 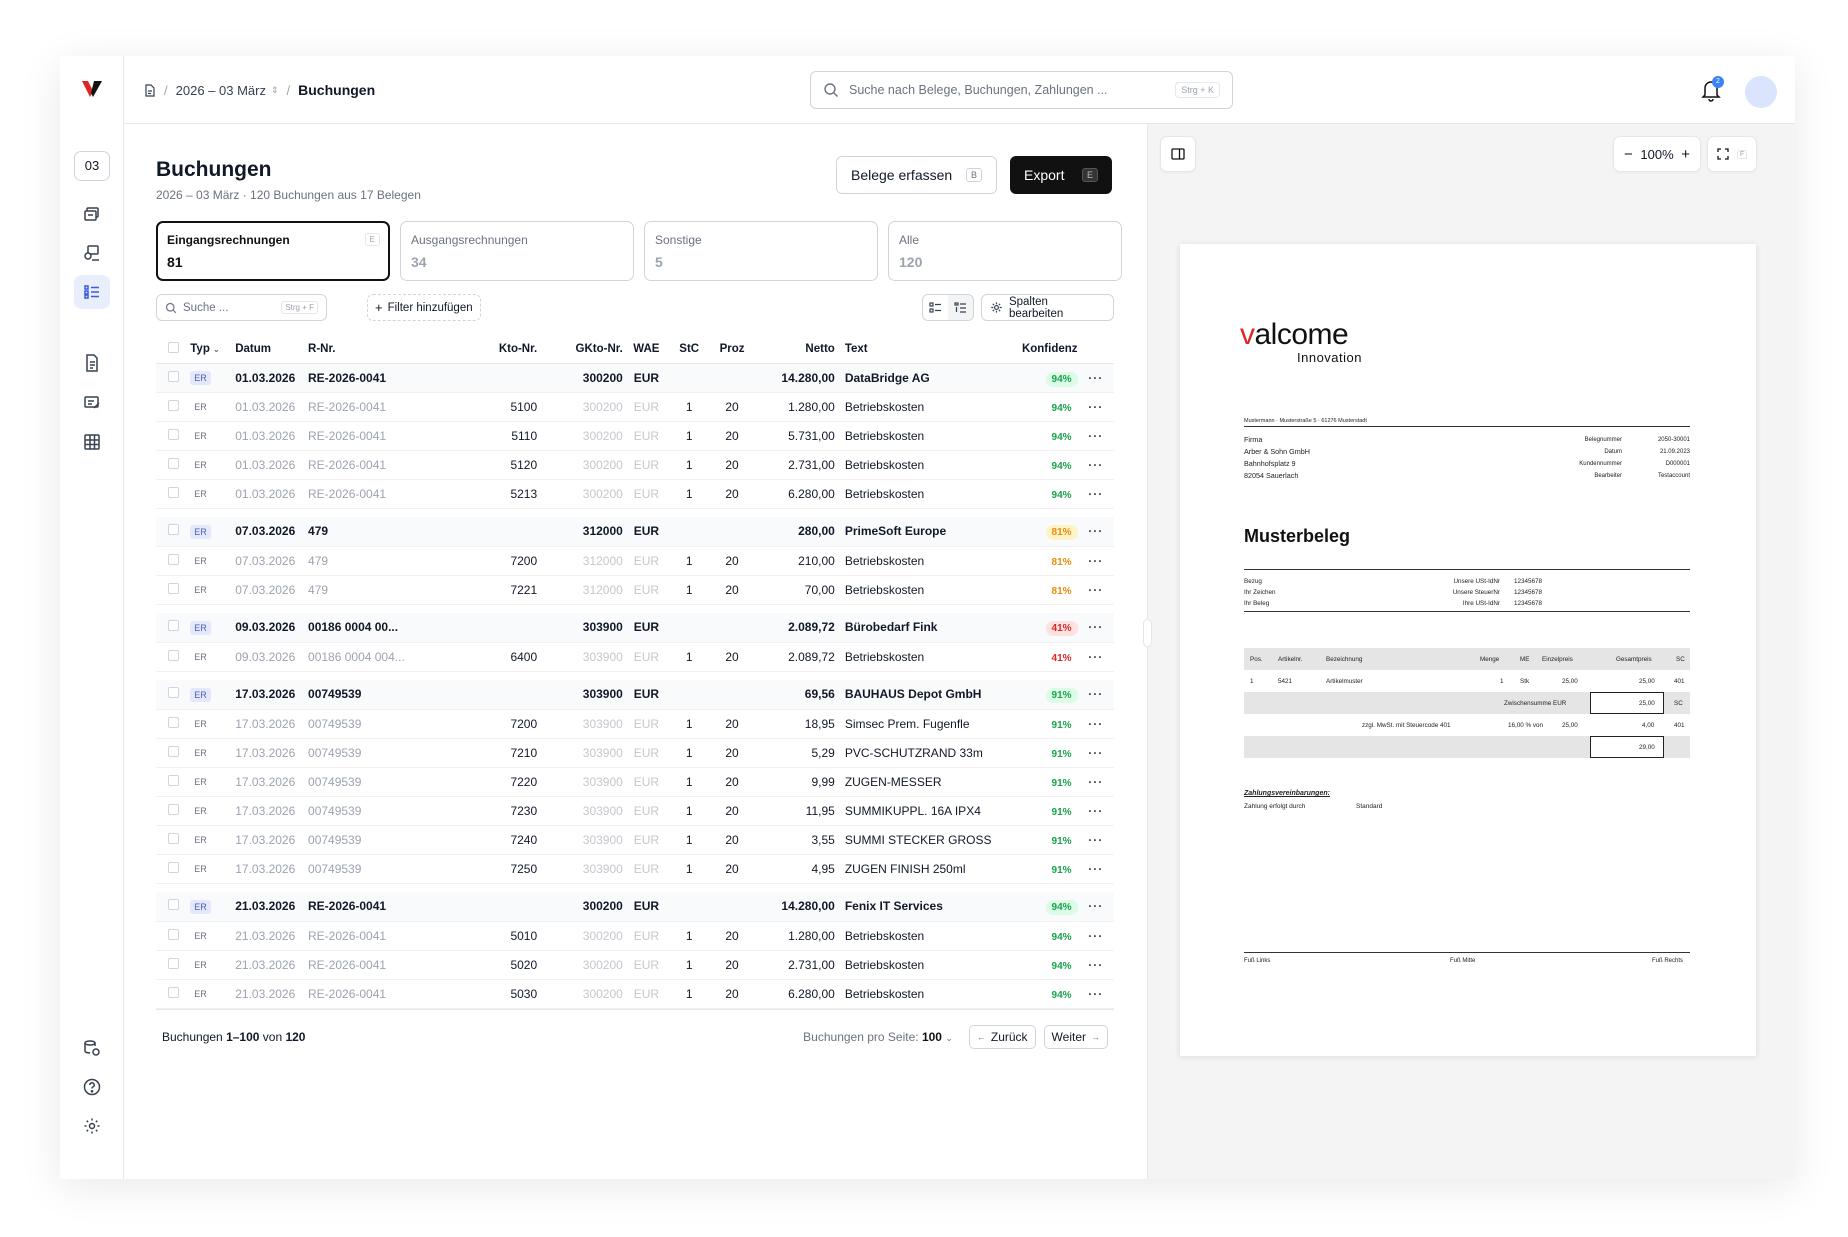 What do you see at coordinates (1147, 633) in the screenshot?
I see `resize-handle` at bounding box center [1147, 633].